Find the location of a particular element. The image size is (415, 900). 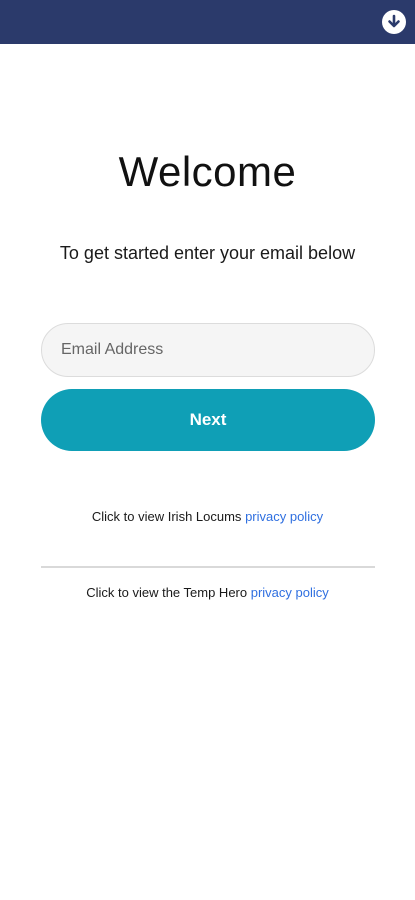

irish-locums-policy-text: Click to view Irish Locums is located at coordinates (166, 516).